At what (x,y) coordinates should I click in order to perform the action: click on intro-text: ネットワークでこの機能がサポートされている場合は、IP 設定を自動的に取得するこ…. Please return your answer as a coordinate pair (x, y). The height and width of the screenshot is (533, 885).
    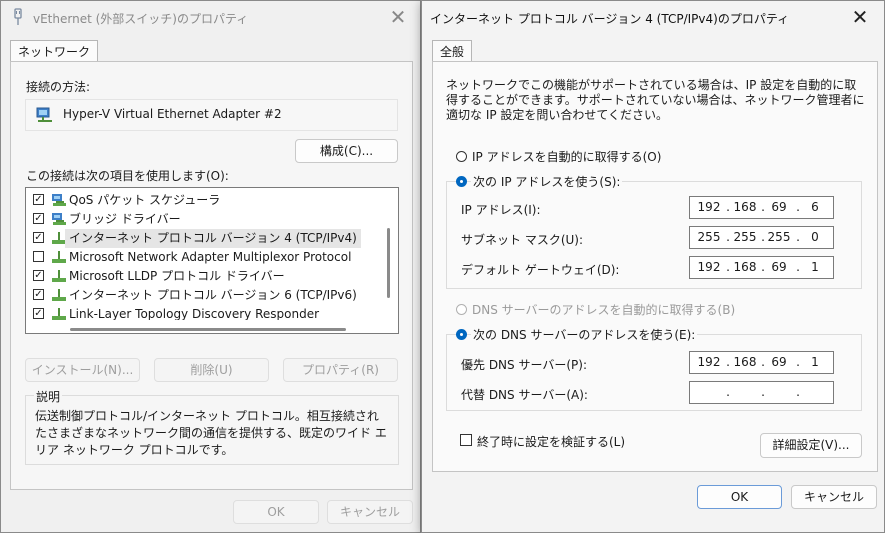
    Looking at the image, I should click on (655, 100).